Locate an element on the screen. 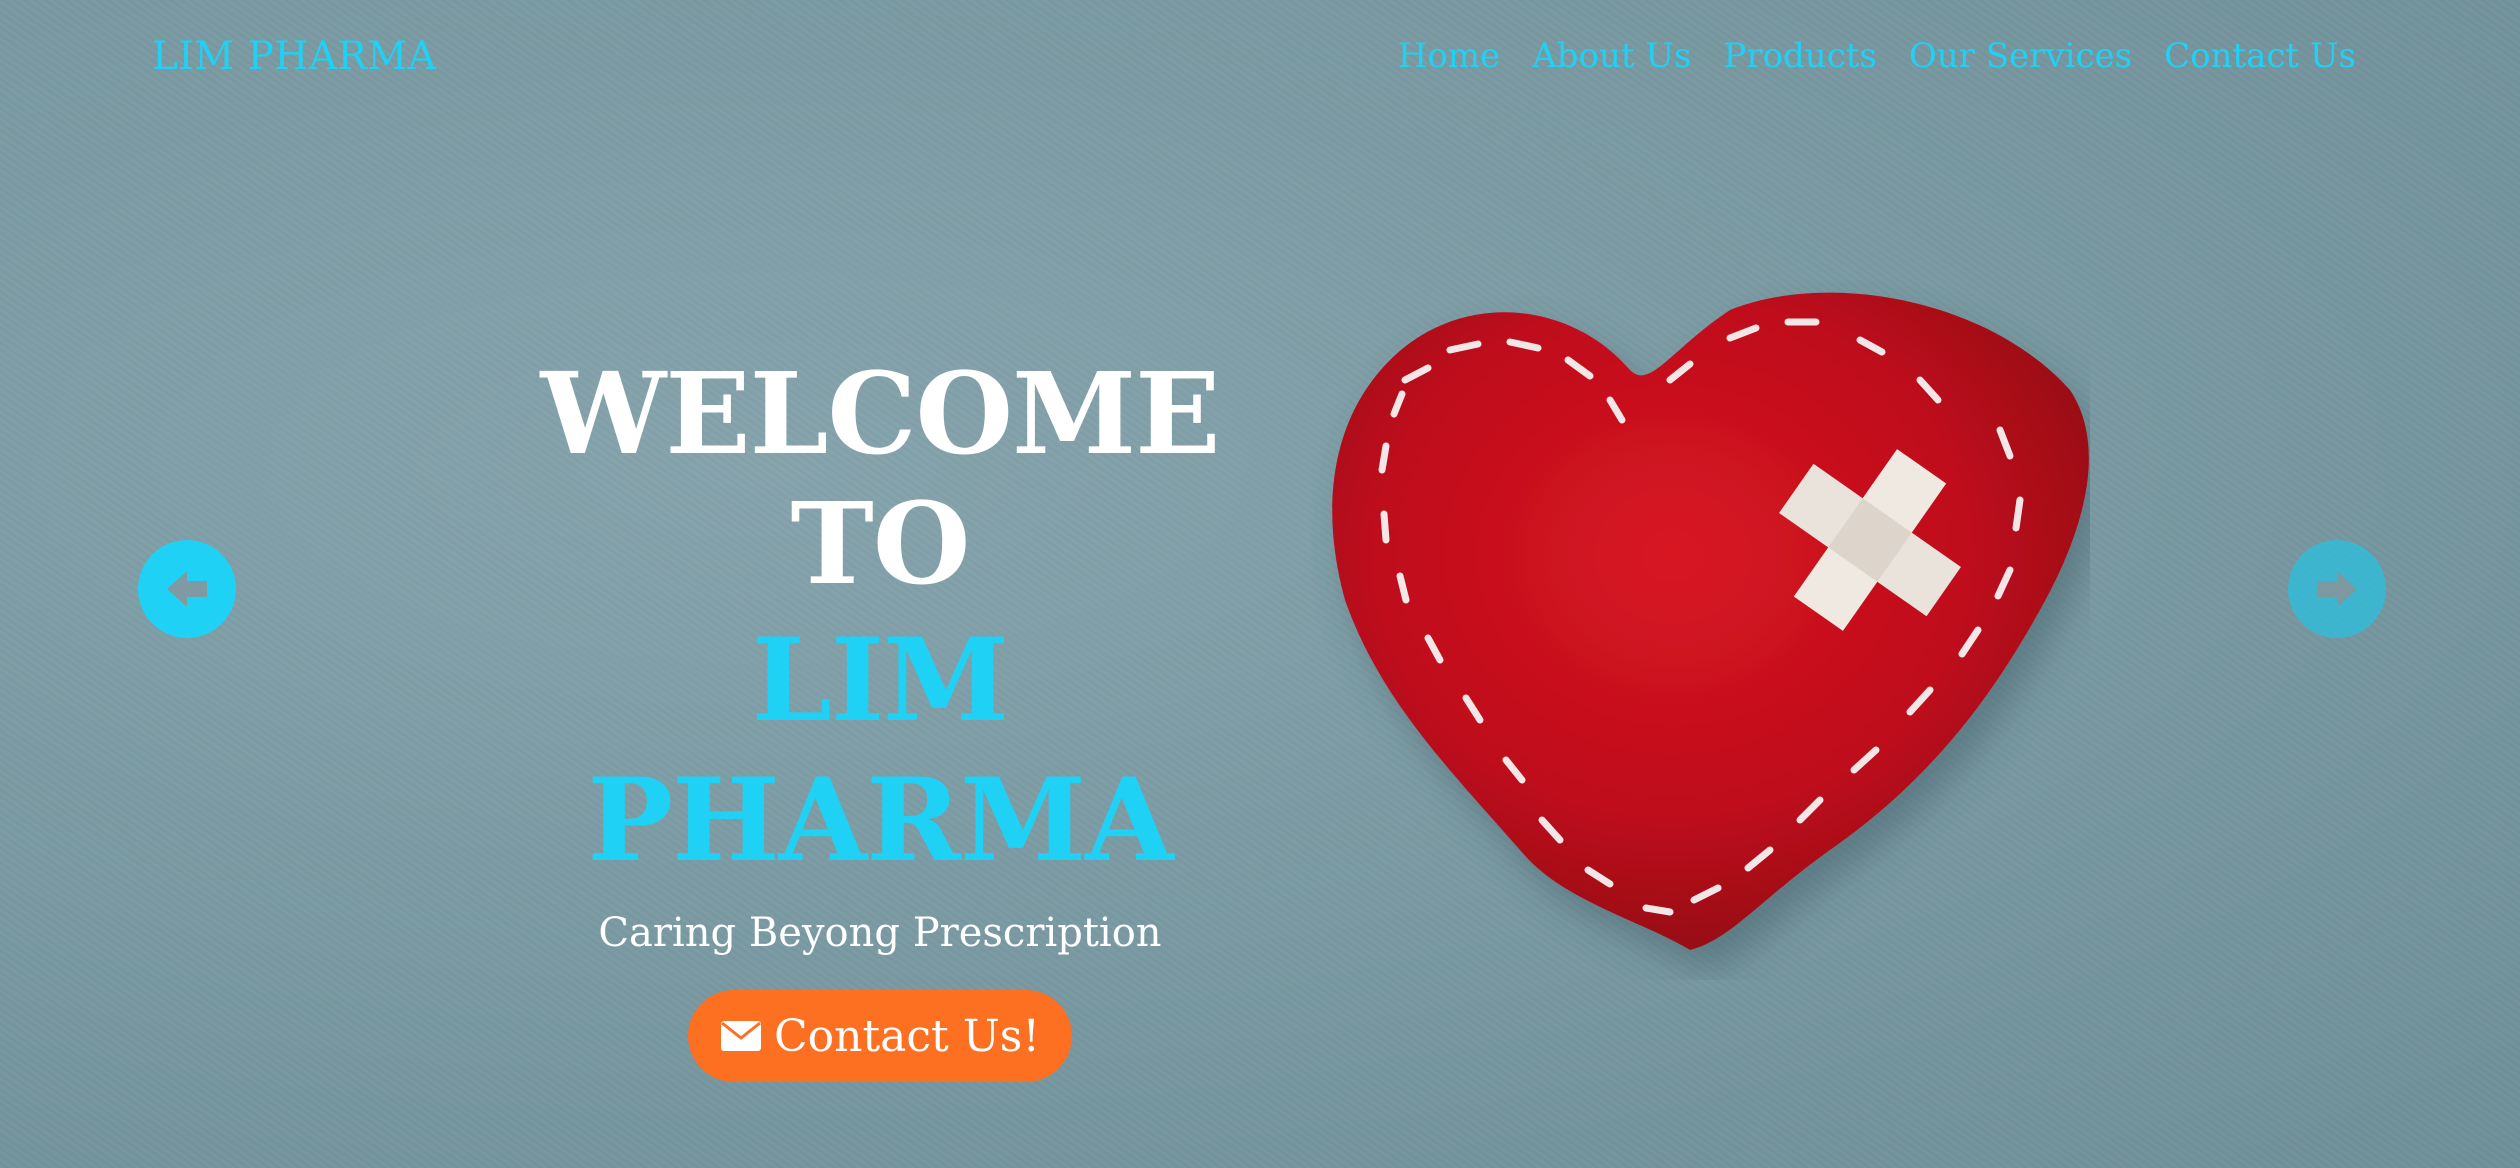  carousel-prev-button is located at coordinates (187, 589).